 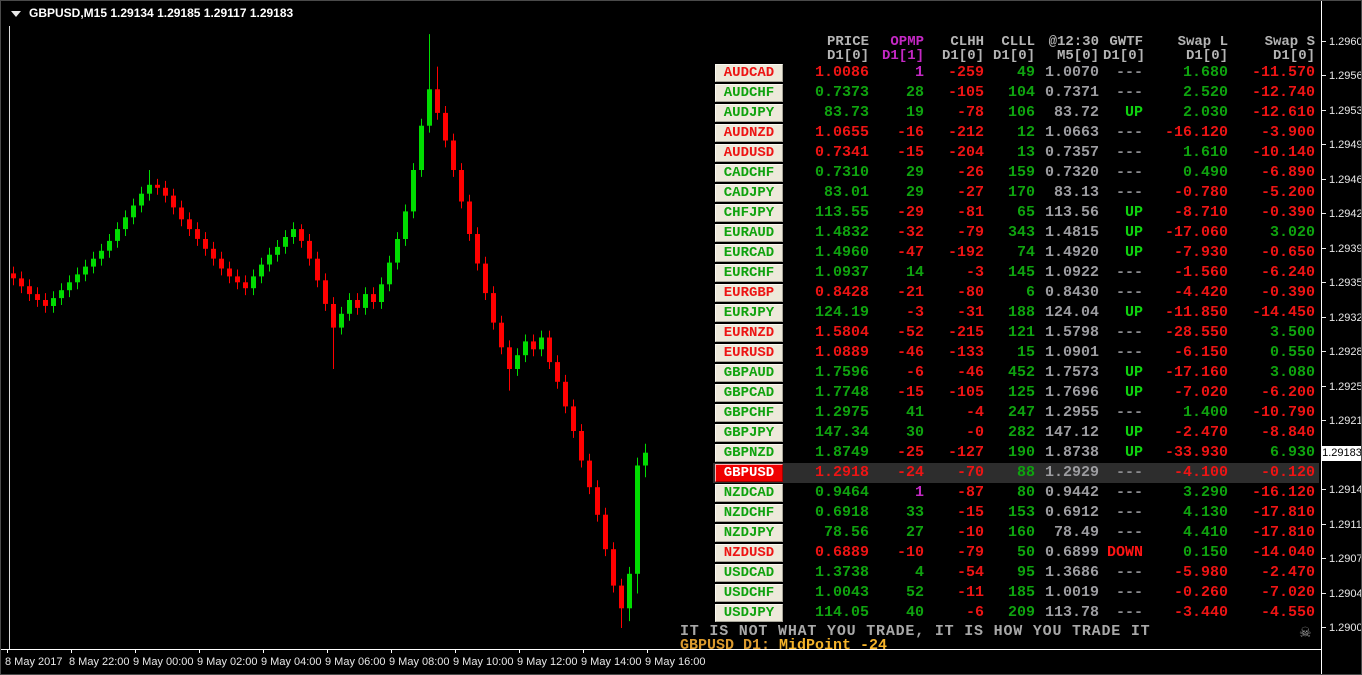 What do you see at coordinates (841, 292) in the screenshot?
I see `quote-cell: 0.8428` at bounding box center [841, 292].